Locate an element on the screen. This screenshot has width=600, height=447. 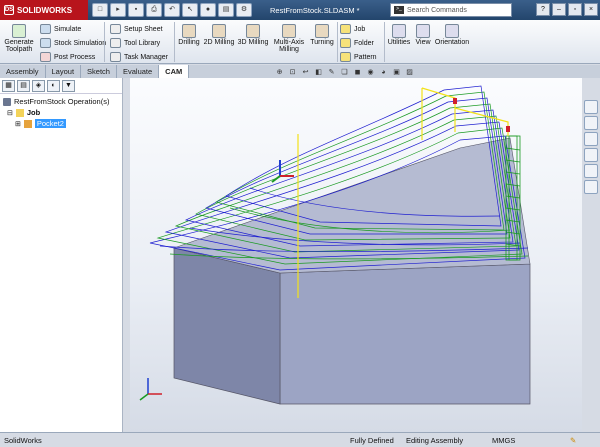
setup-sheet-icon is located at coordinates (115, 29).